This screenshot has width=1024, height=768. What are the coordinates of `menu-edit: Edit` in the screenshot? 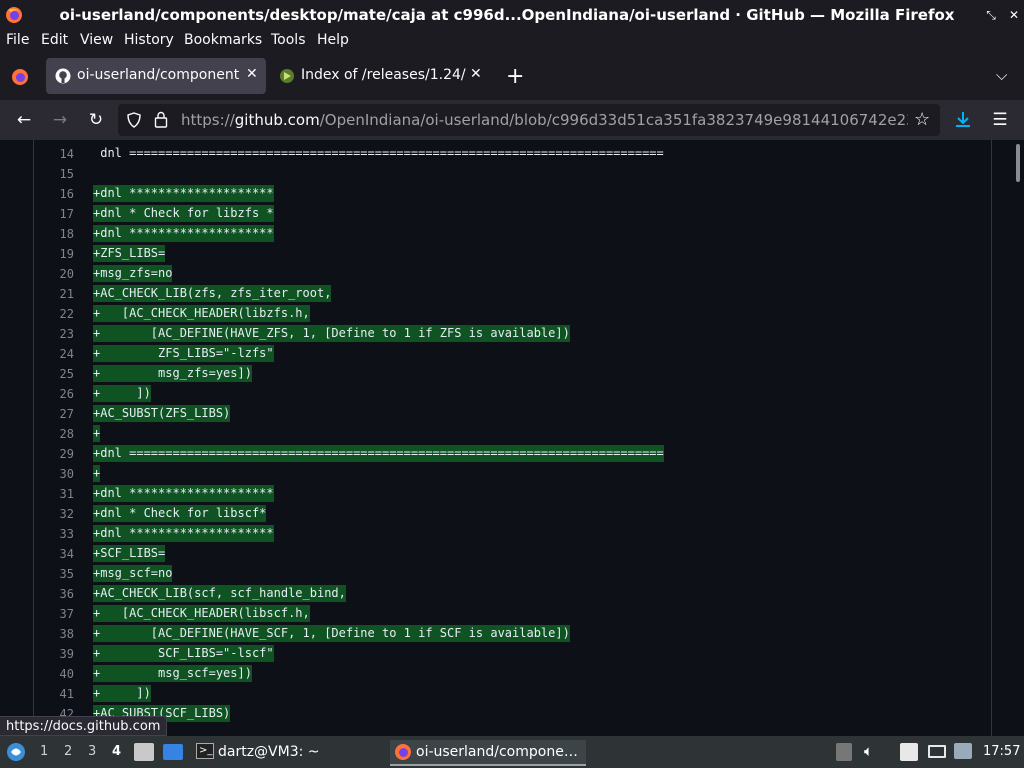 It's located at (54, 40).